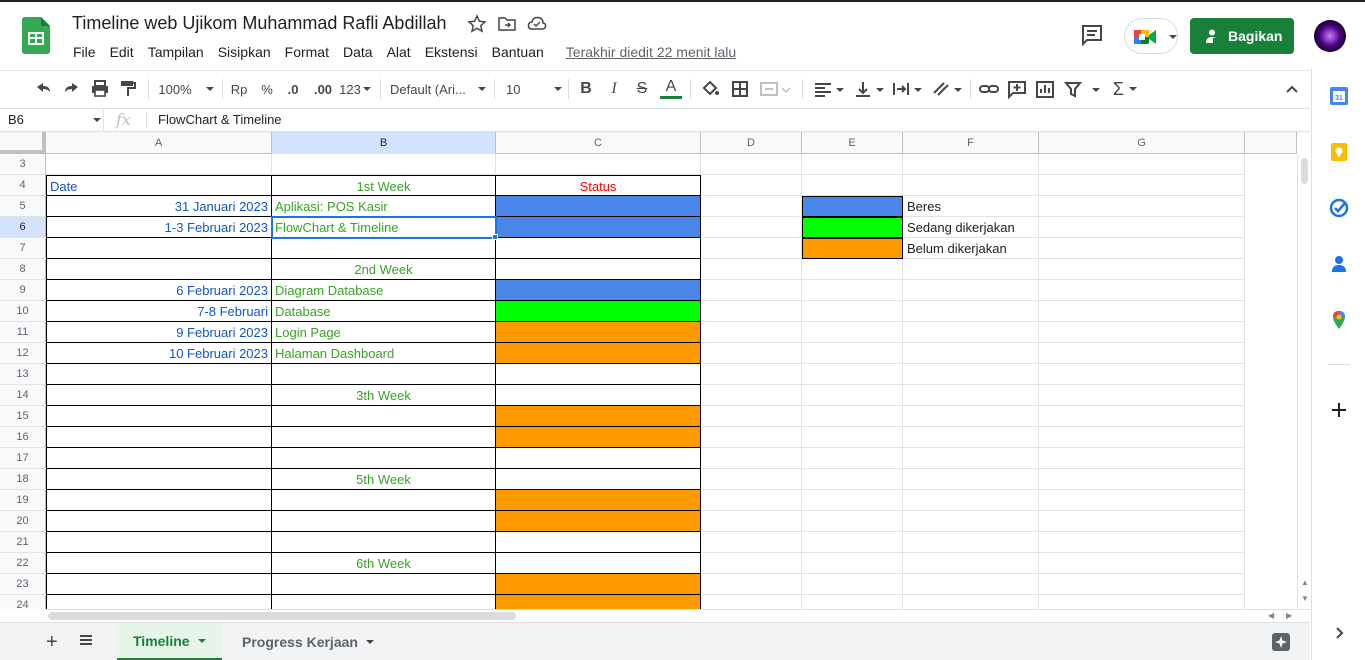 This screenshot has width=1365, height=660. I want to click on row-header: 19, so click(23, 500).